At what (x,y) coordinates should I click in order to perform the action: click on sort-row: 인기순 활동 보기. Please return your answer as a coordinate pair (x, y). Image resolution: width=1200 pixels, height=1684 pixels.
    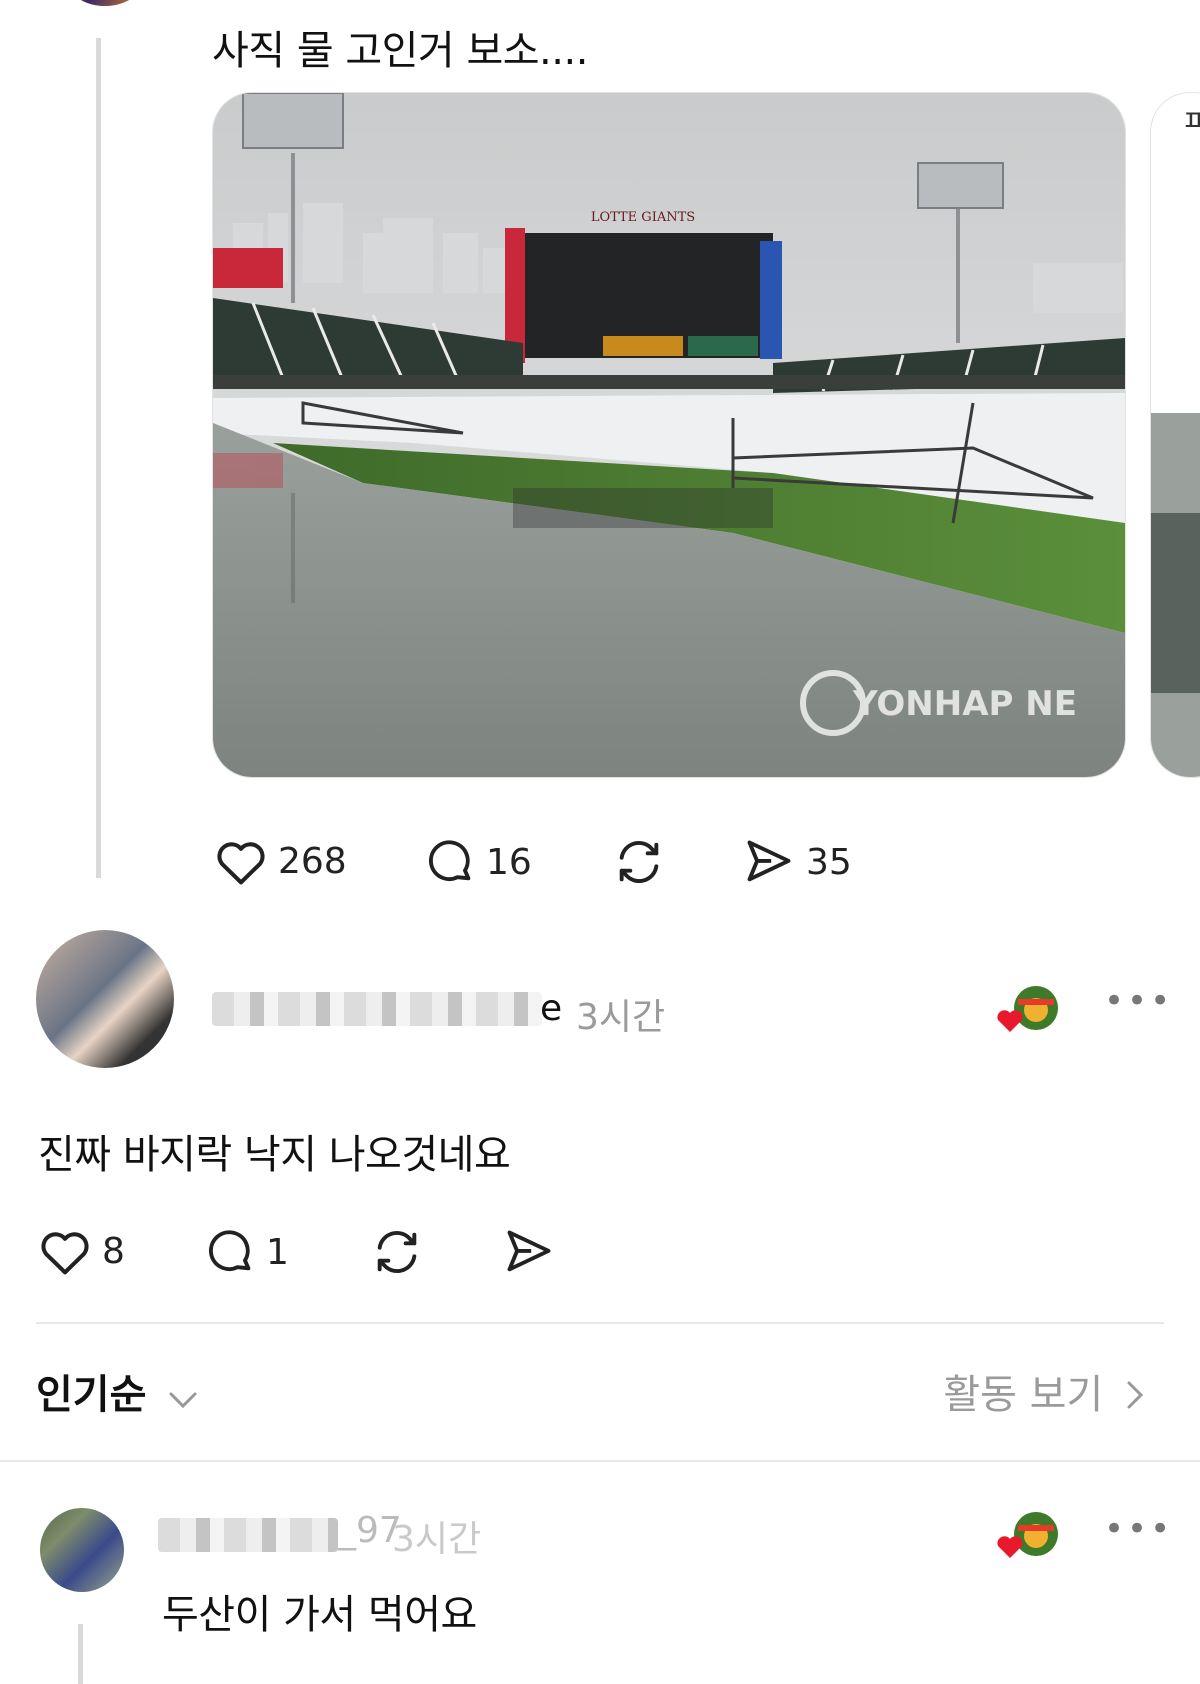
    Looking at the image, I should click on (600, 1392).